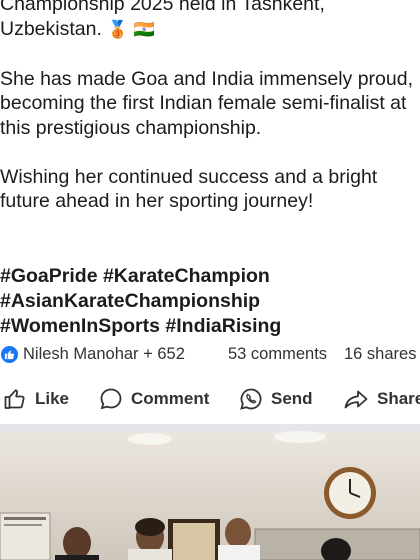 This screenshot has height=560, width=420. I want to click on comment-button: Comment, so click(154, 399).